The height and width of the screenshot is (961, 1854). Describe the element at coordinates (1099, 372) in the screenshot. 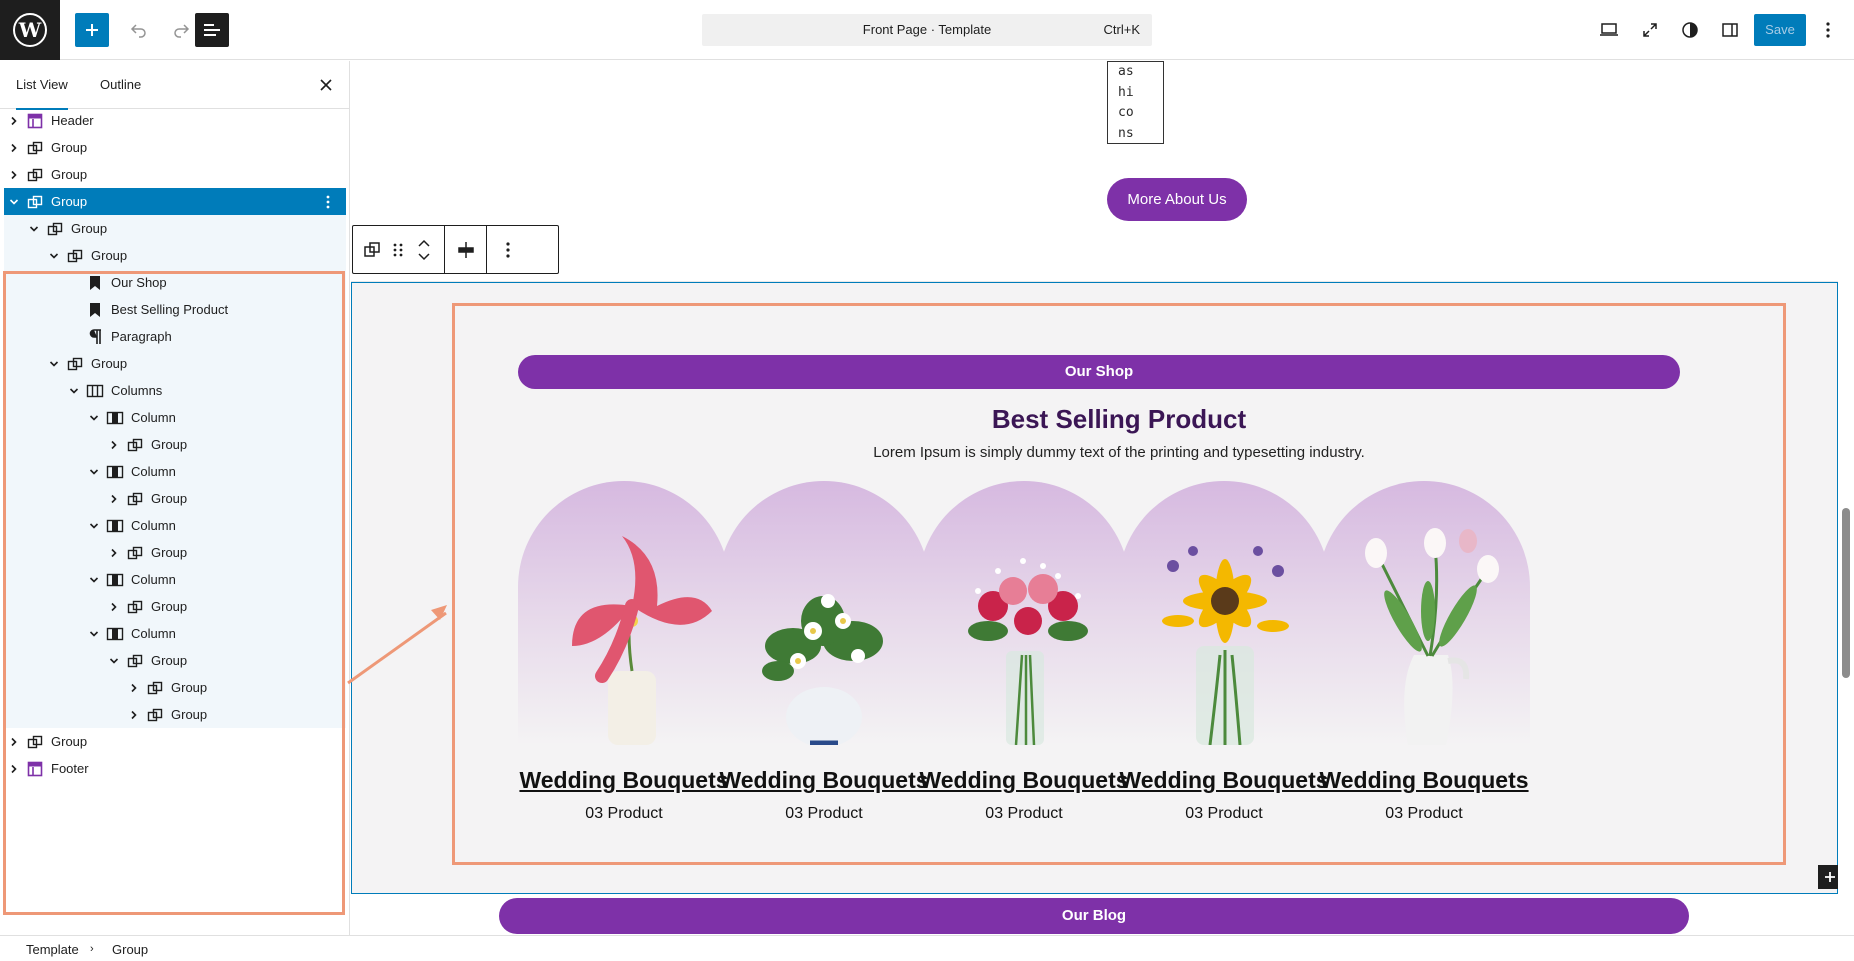

I see `our-shop-pill: Our Shop` at that location.